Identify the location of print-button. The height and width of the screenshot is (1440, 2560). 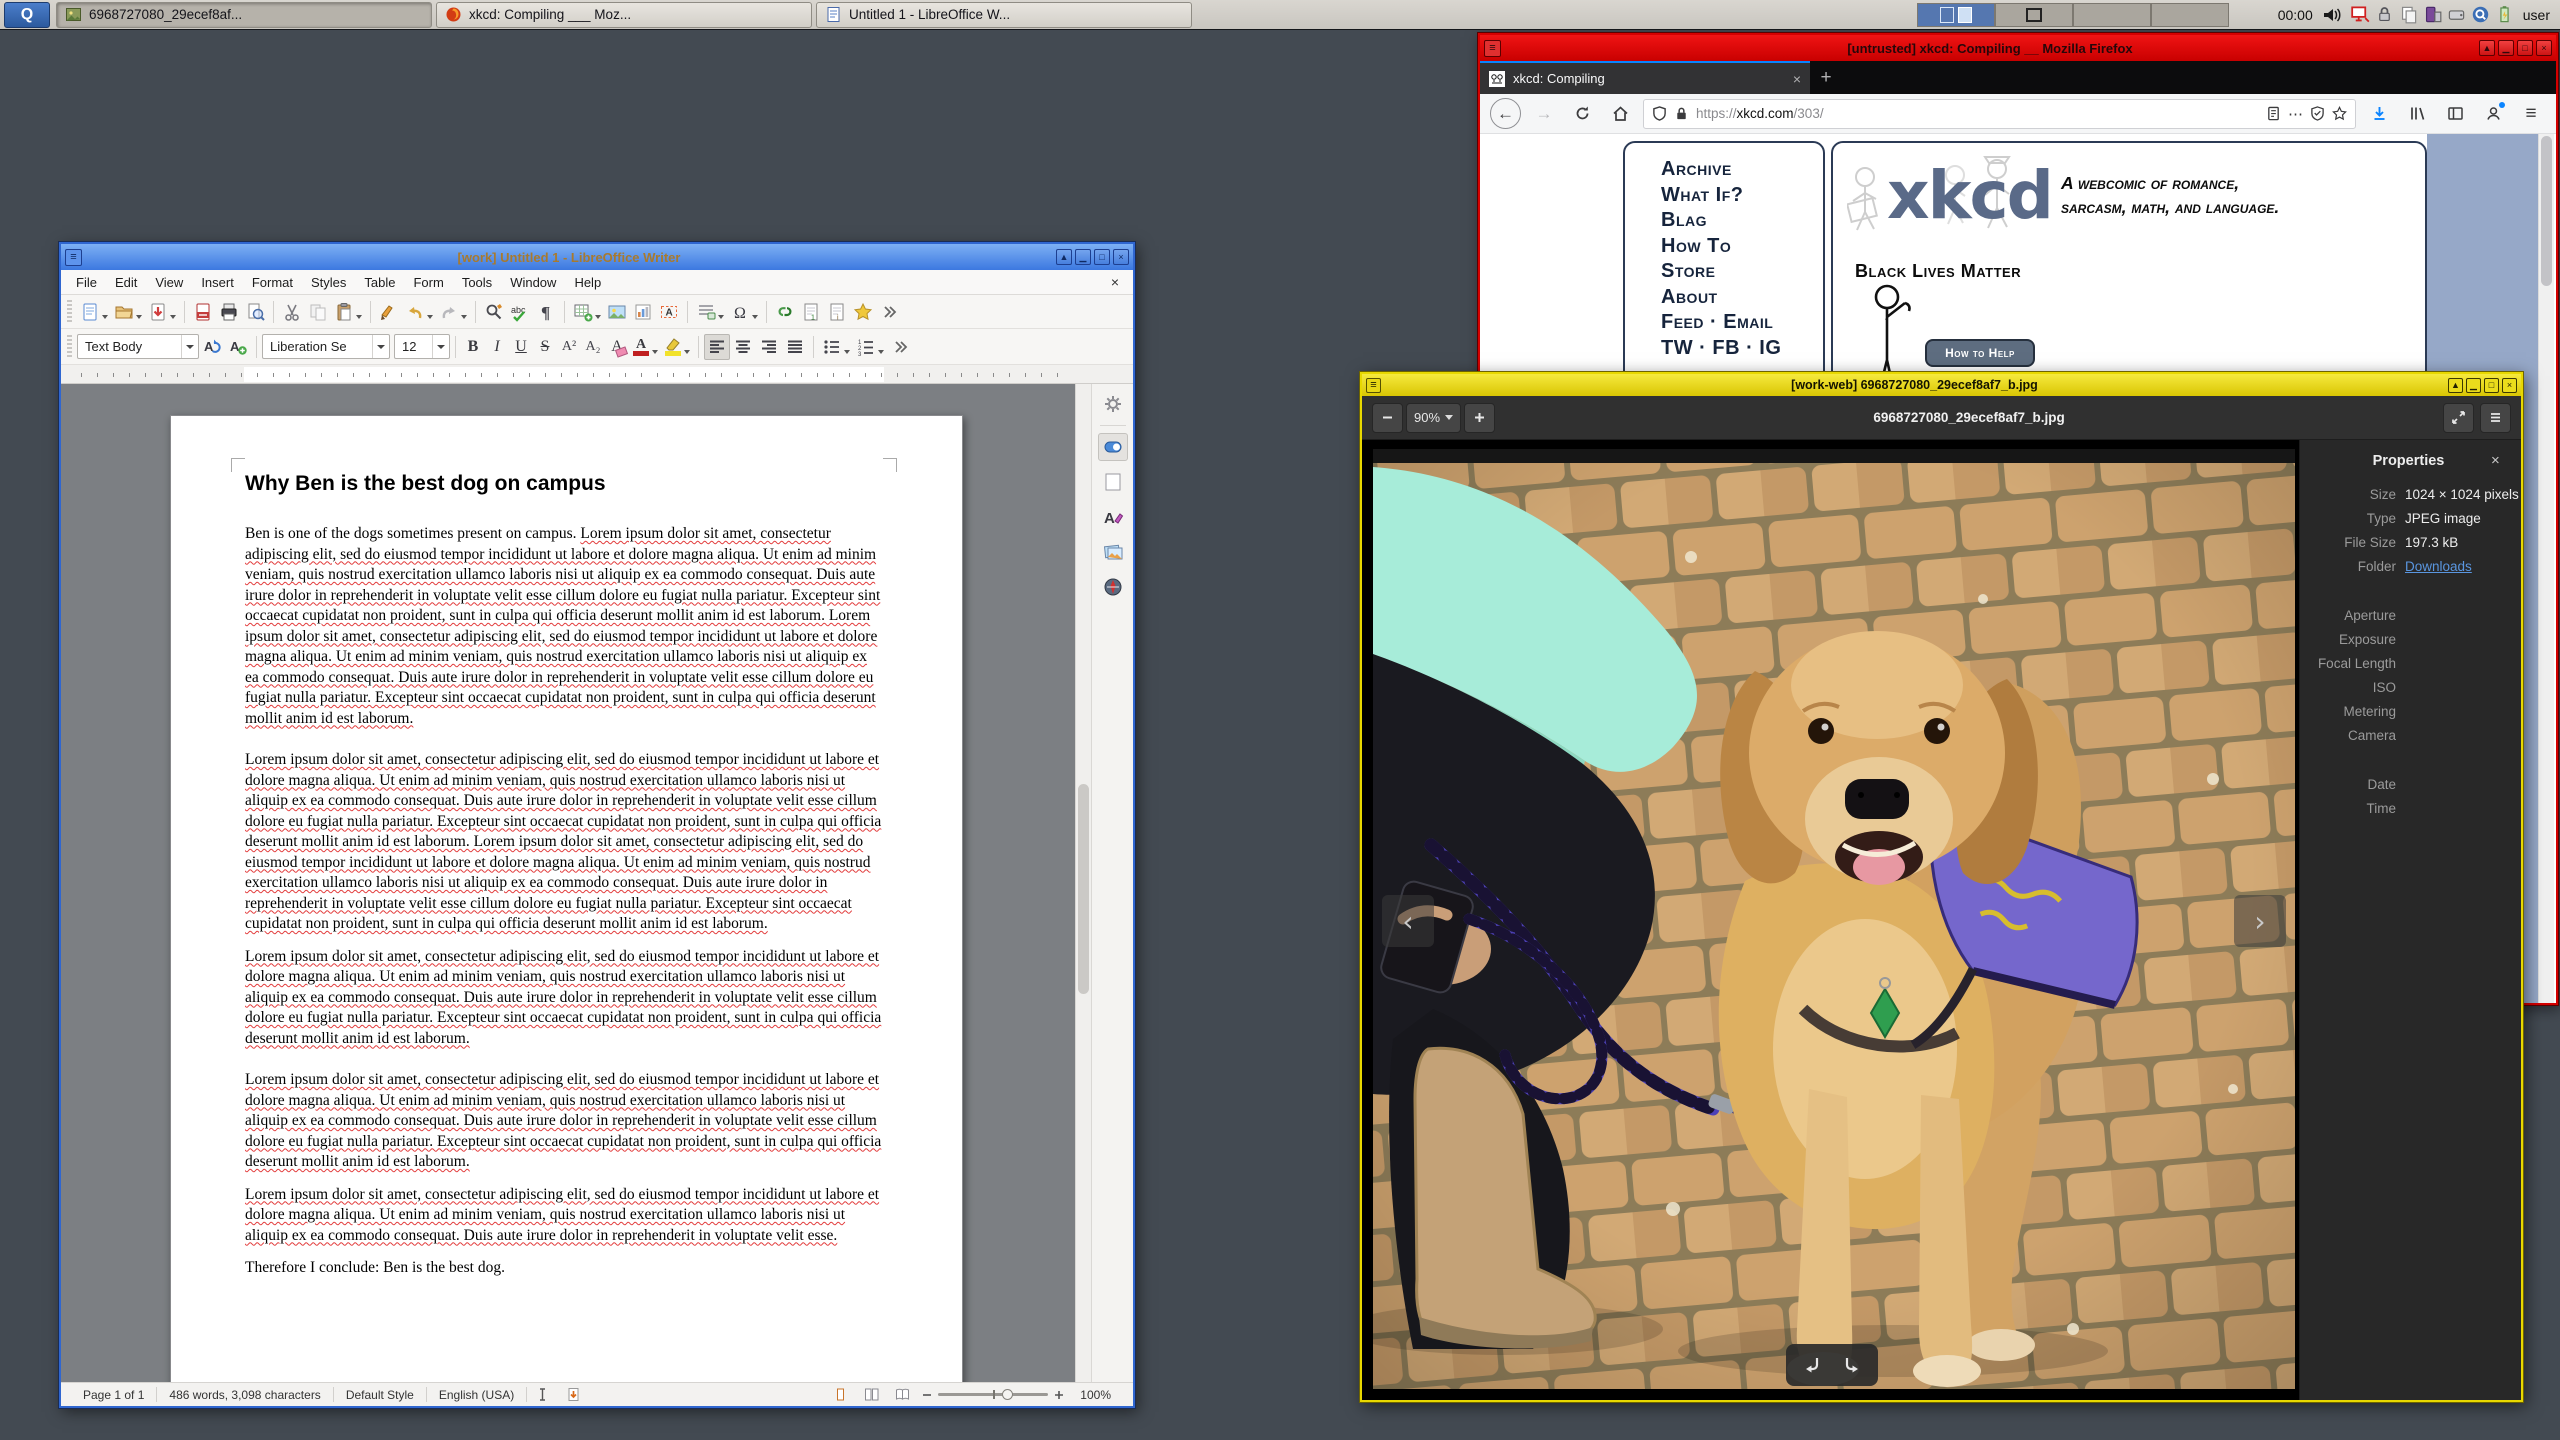
(229, 312).